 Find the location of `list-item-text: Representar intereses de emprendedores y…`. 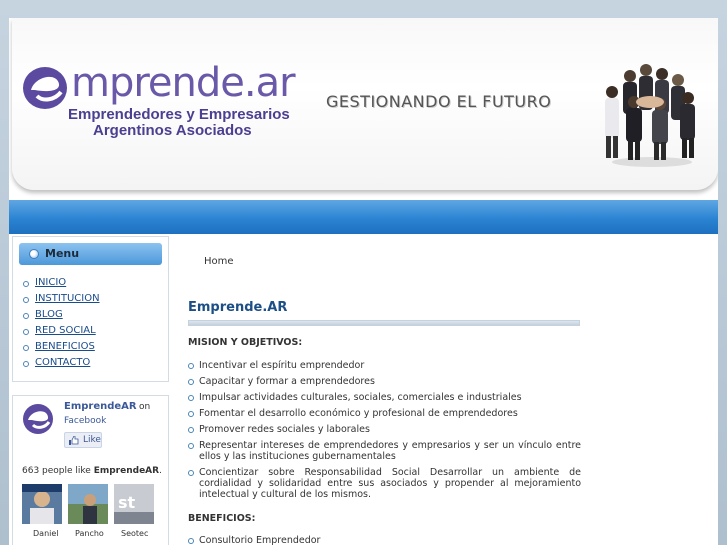

list-item-text: Representar intereses de emprendedores y… is located at coordinates (390, 451).